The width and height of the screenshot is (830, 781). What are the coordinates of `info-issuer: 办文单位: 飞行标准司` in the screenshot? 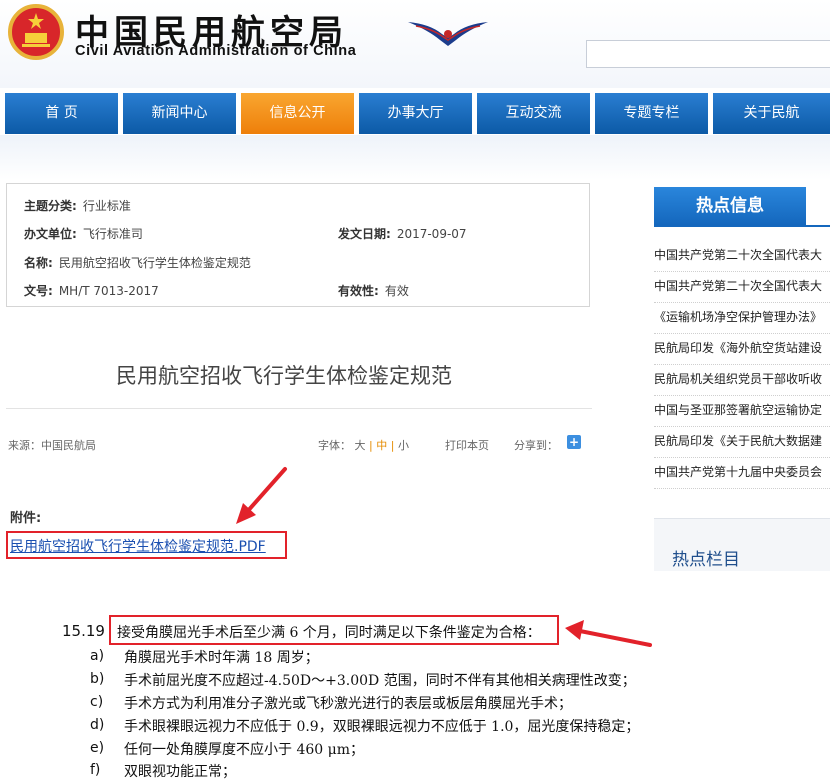 It's located at (83, 233).